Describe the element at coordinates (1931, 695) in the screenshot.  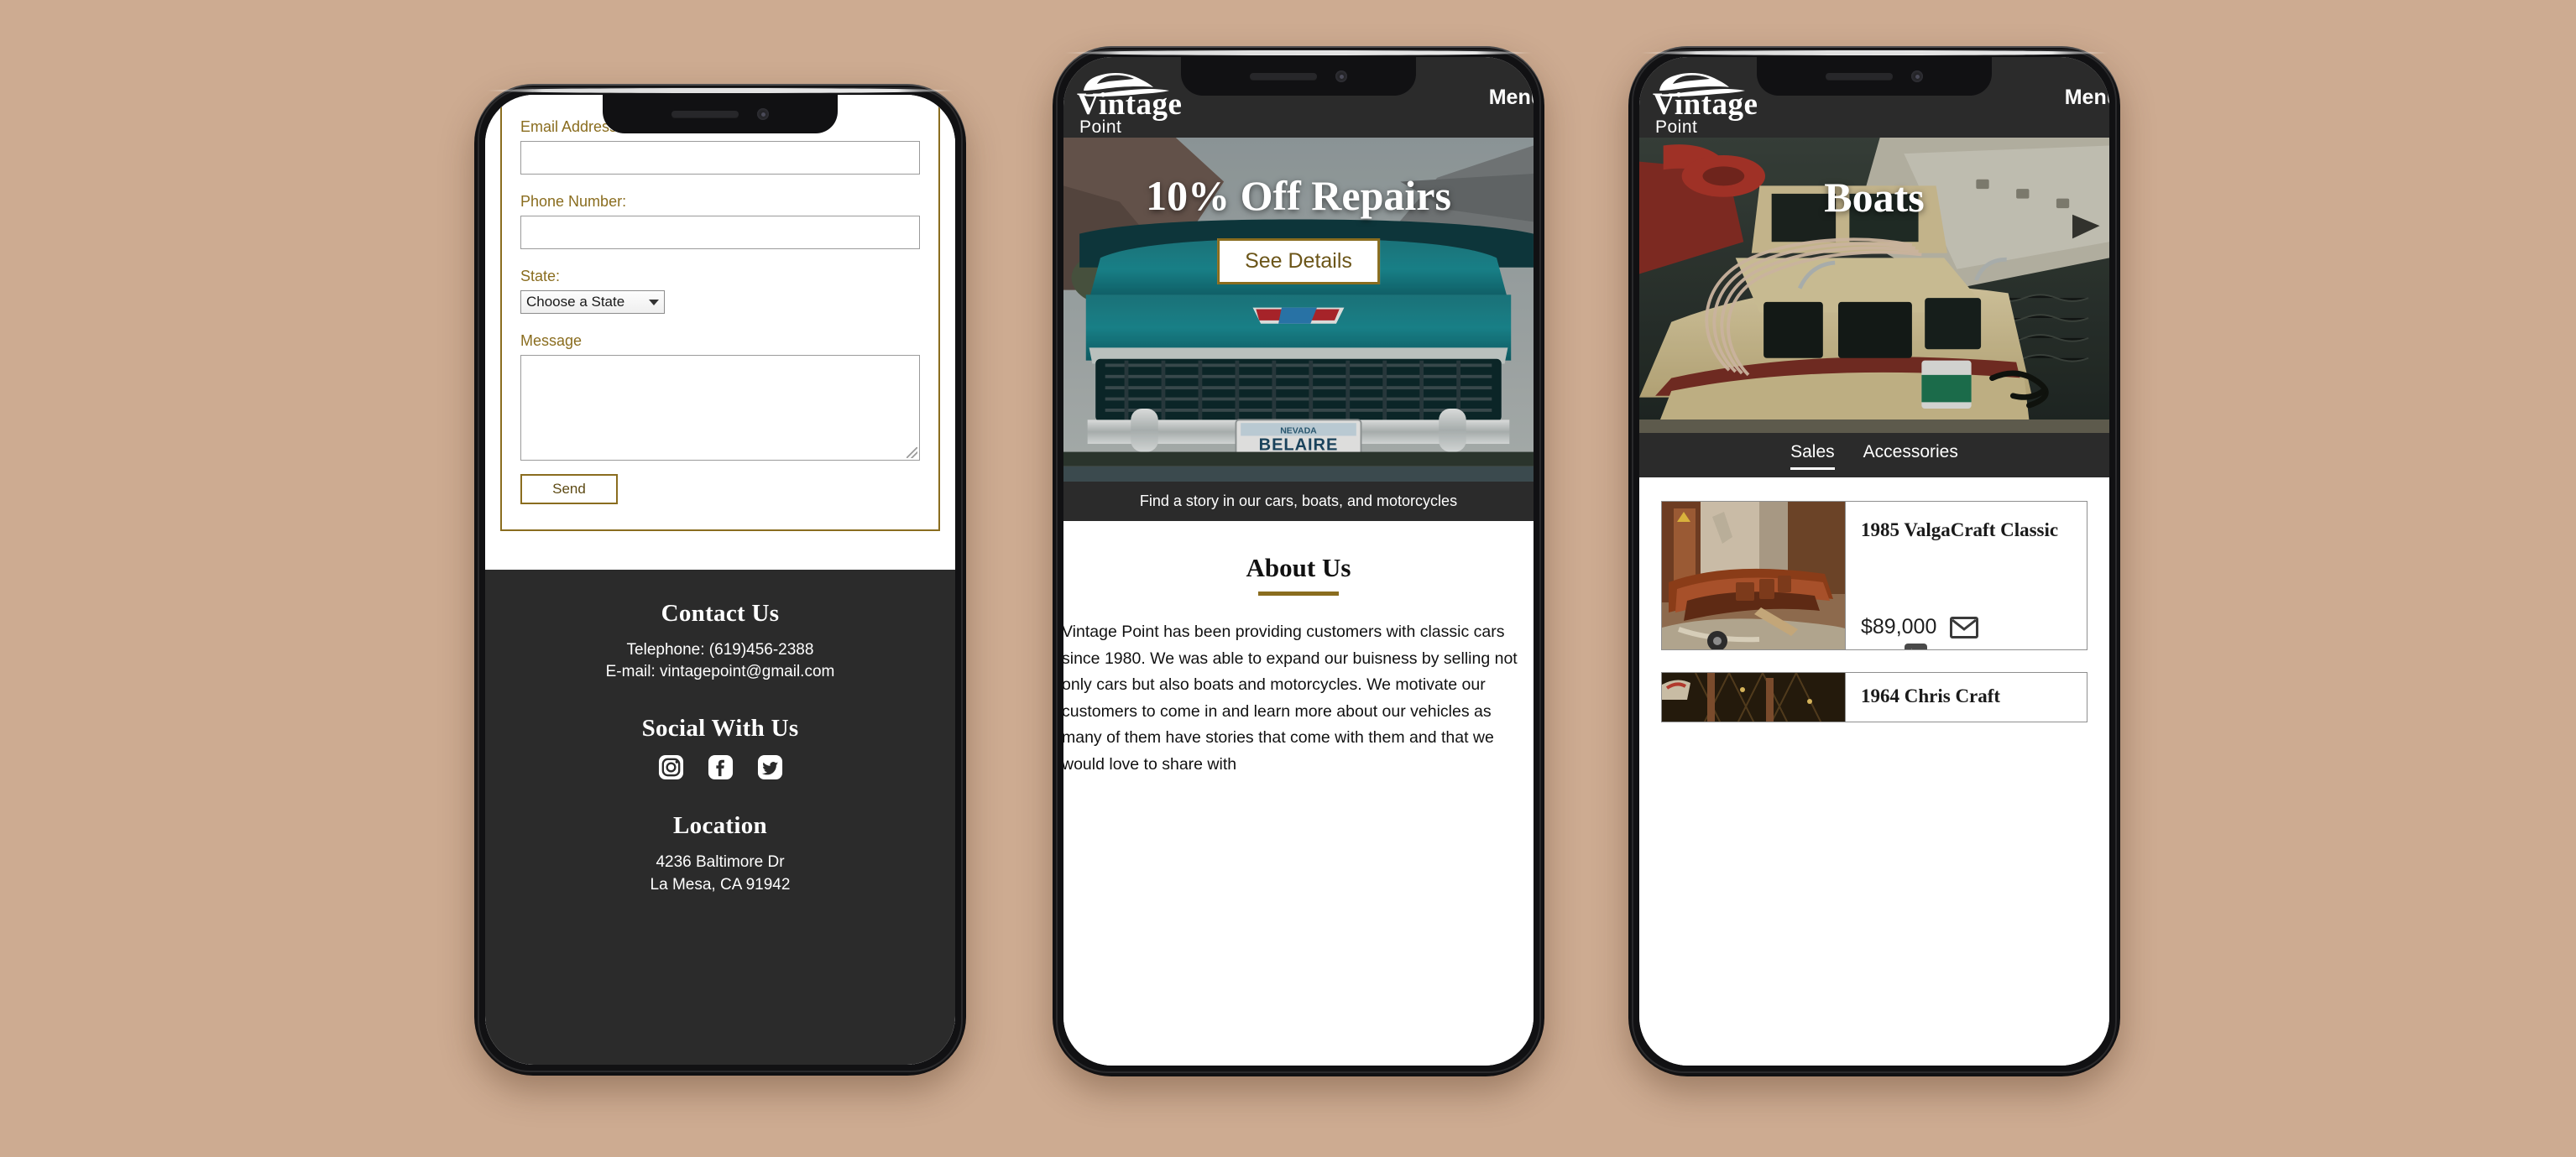
I see `listing-title: 1964 Chris Craft` at that location.